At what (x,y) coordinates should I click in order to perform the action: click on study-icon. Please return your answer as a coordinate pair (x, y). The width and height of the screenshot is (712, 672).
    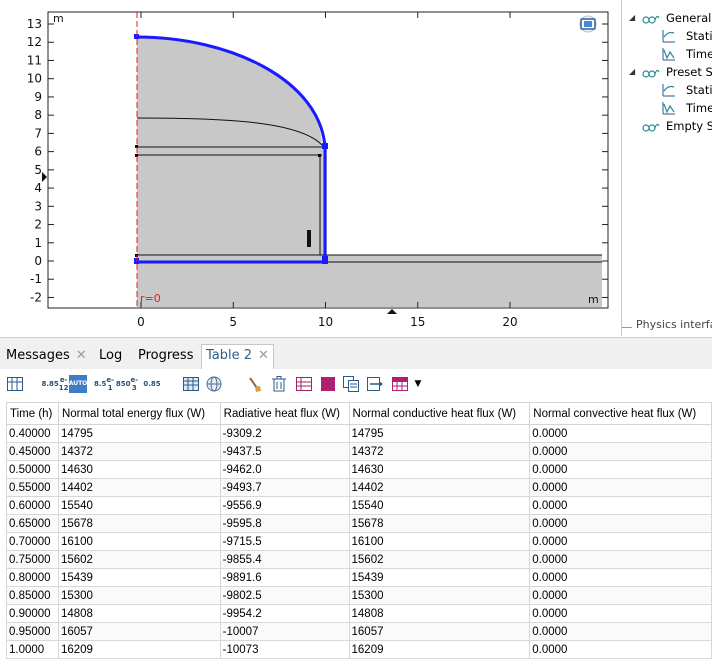
    Looking at the image, I should click on (651, 72).